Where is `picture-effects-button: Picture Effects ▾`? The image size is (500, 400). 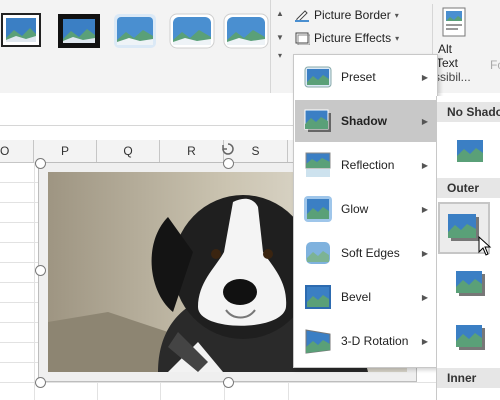
picture-effects-button: Picture Effects ▾ is located at coordinates (346, 38).